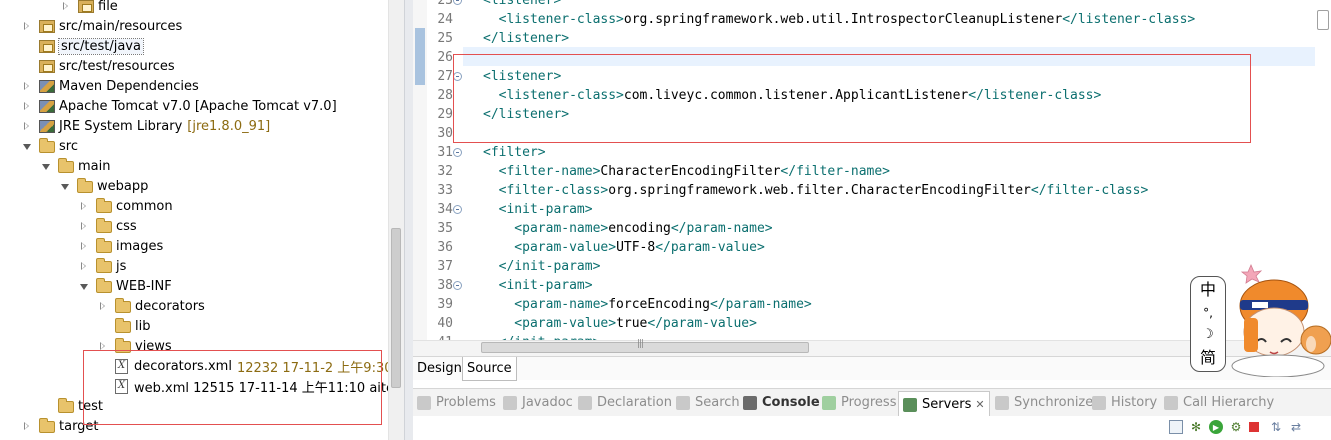 The image size is (1331, 440). Describe the element at coordinates (101, 26) in the screenshot. I see `tree-item-src-main-resources: src/main/resources` at that location.